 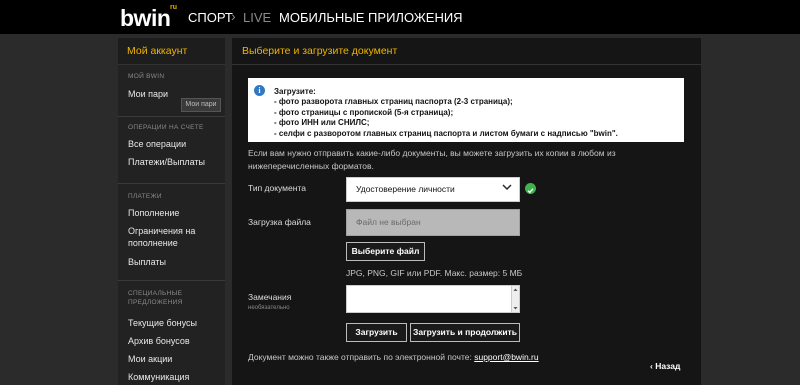 What do you see at coordinates (515, 299) in the screenshot?
I see `textarea-scrollbar` at bounding box center [515, 299].